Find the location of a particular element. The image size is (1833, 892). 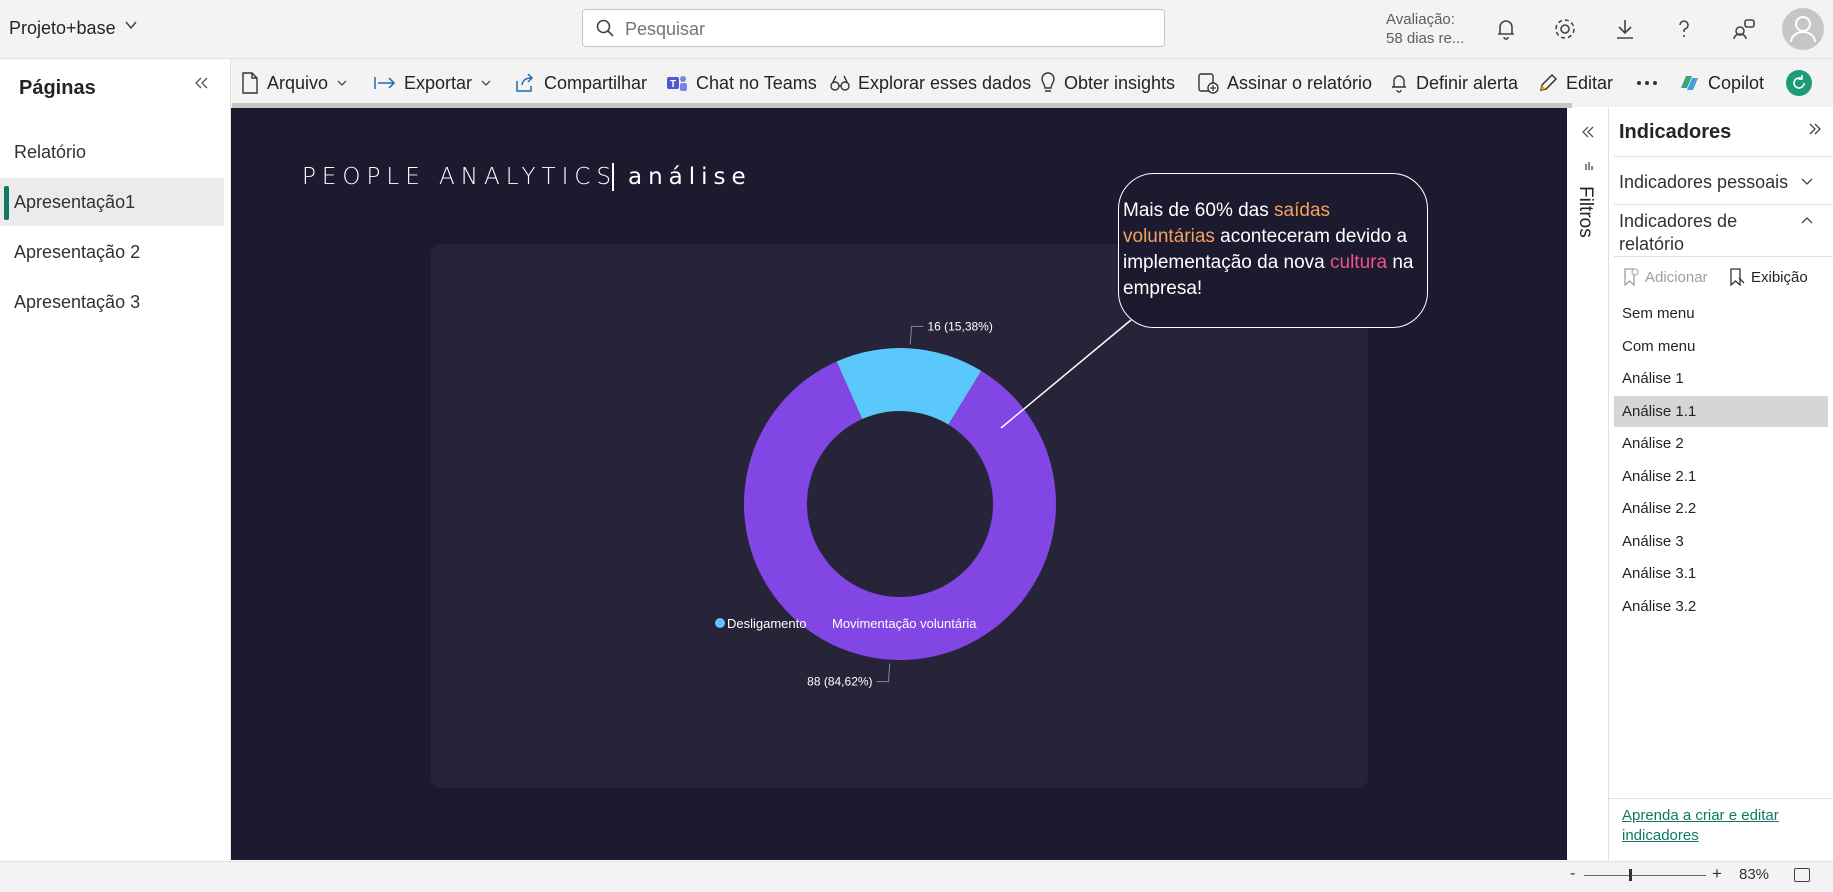

export-menu-button: Exportar is located at coordinates (433, 83).